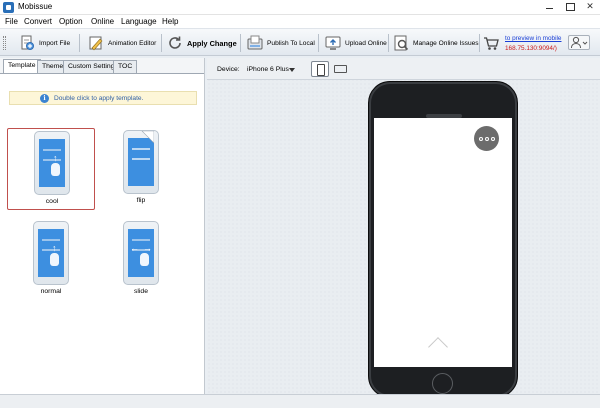 This screenshot has height=408, width=600. Describe the element at coordinates (51, 291) in the screenshot. I see `template-name: normal` at that location.